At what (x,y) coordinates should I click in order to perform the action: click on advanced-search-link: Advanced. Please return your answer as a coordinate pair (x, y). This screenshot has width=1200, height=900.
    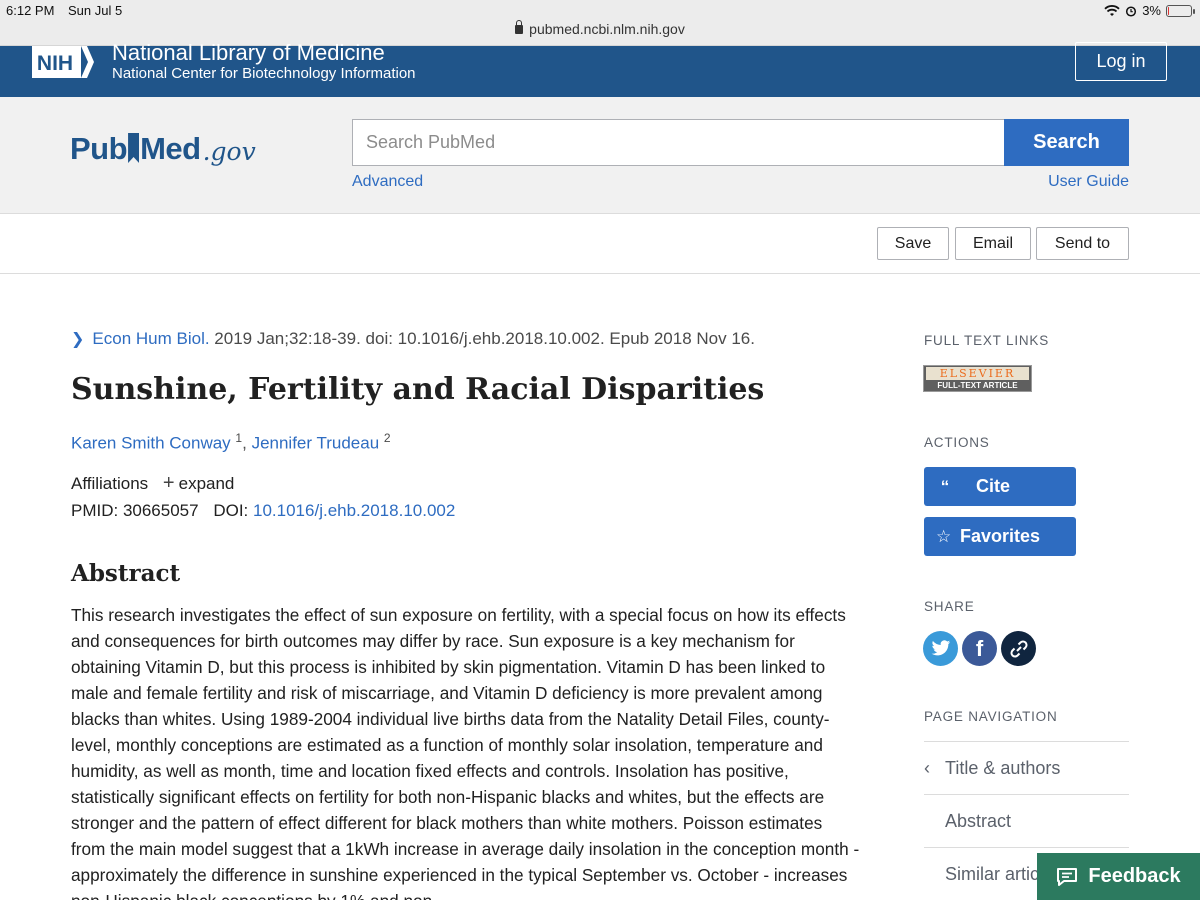
    Looking at the image, I should click on (387, 182).